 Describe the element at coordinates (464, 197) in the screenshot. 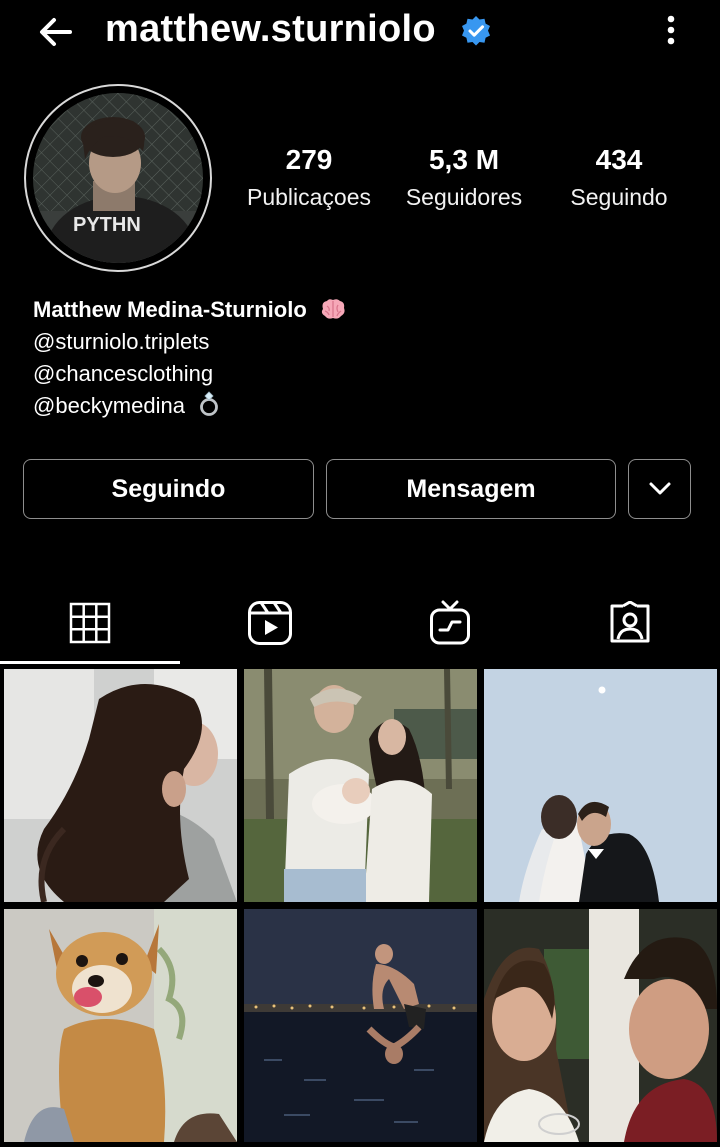

I see `stat-followers-label: Seguidores` at that location.